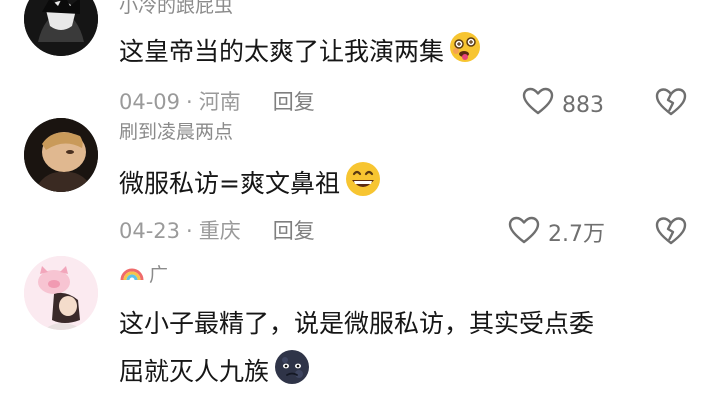  Describe the element at coordinates (363, 185) in the screenshot. I see `grinning-face-emoji-icon` at that location.